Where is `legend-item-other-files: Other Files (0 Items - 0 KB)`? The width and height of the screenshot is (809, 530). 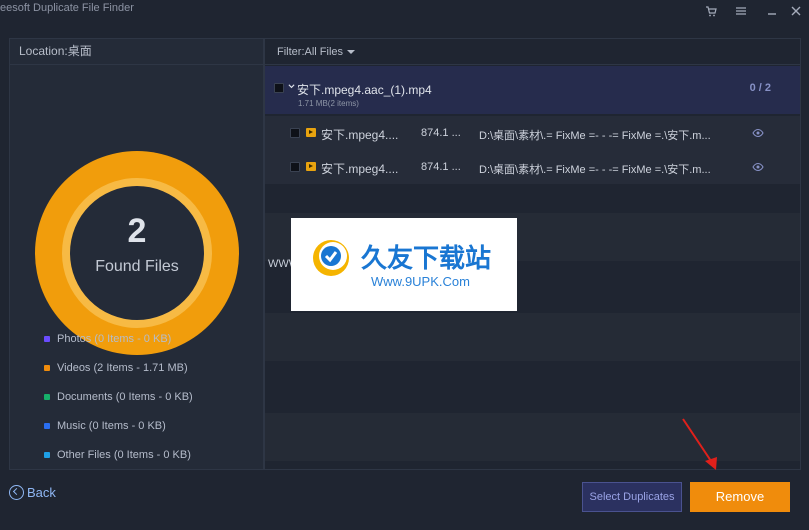 legend-item-other-files: Other Files (0 Items - 0 KB) is located at coordinates (118, 454).